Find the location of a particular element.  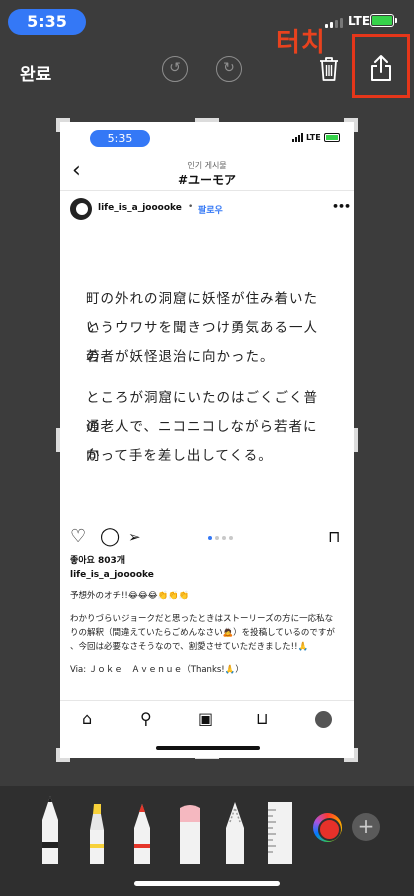

pencil-tool is located at coordinates (142, 832).